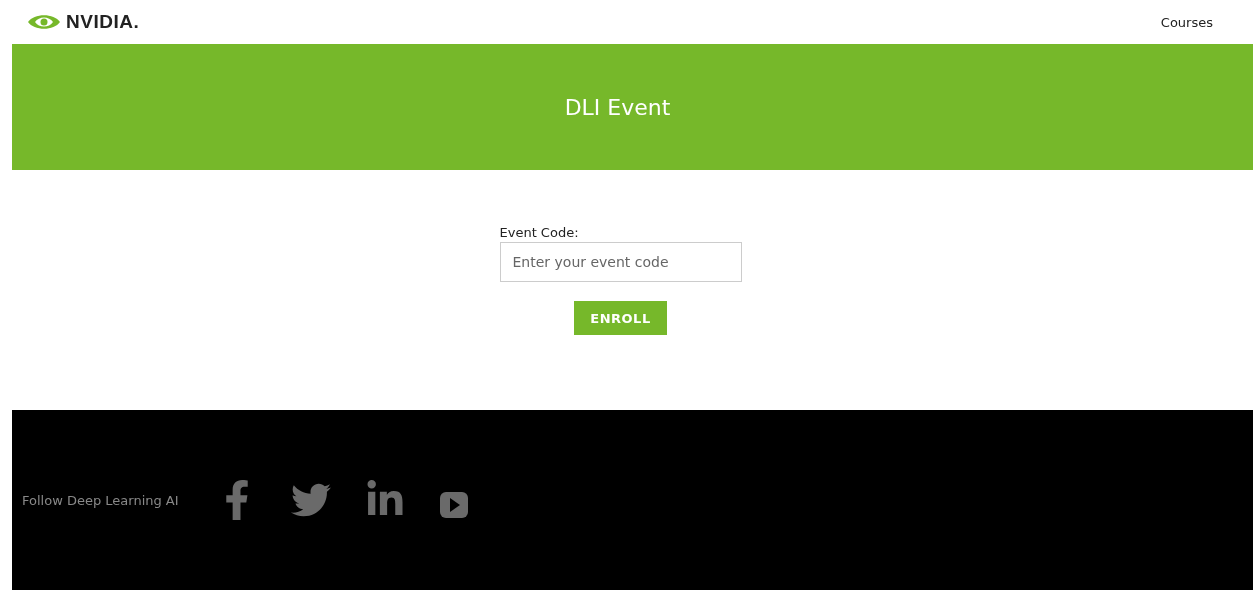  What do you see at coordinates (103, 22) in the screenshot?
I see `logo-wordmark: NVIDIA.` at bounding box center [103, 22].